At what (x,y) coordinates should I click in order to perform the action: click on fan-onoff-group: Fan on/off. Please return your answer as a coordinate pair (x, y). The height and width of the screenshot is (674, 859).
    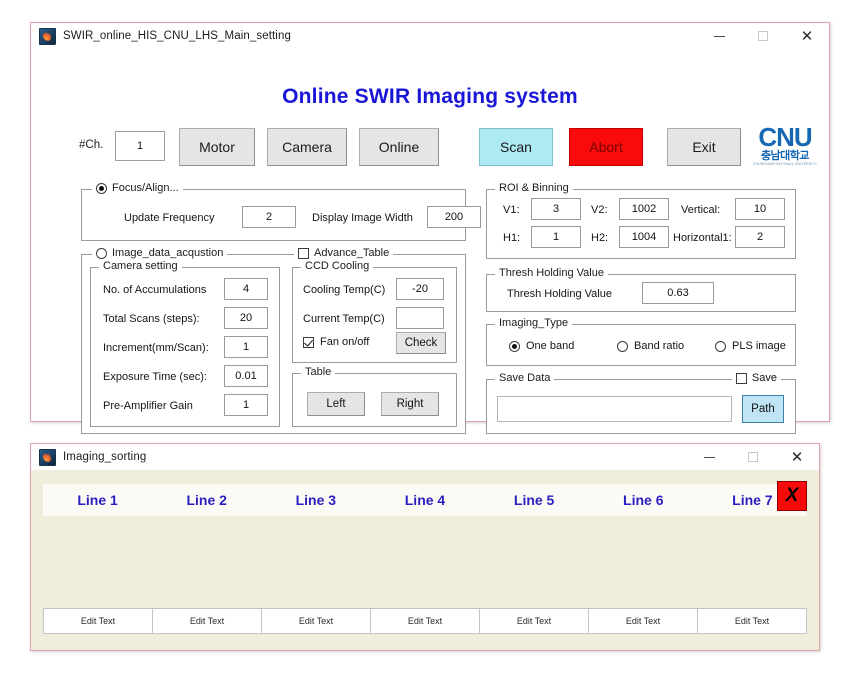
    Looking at the image, I should click on (336, 342).